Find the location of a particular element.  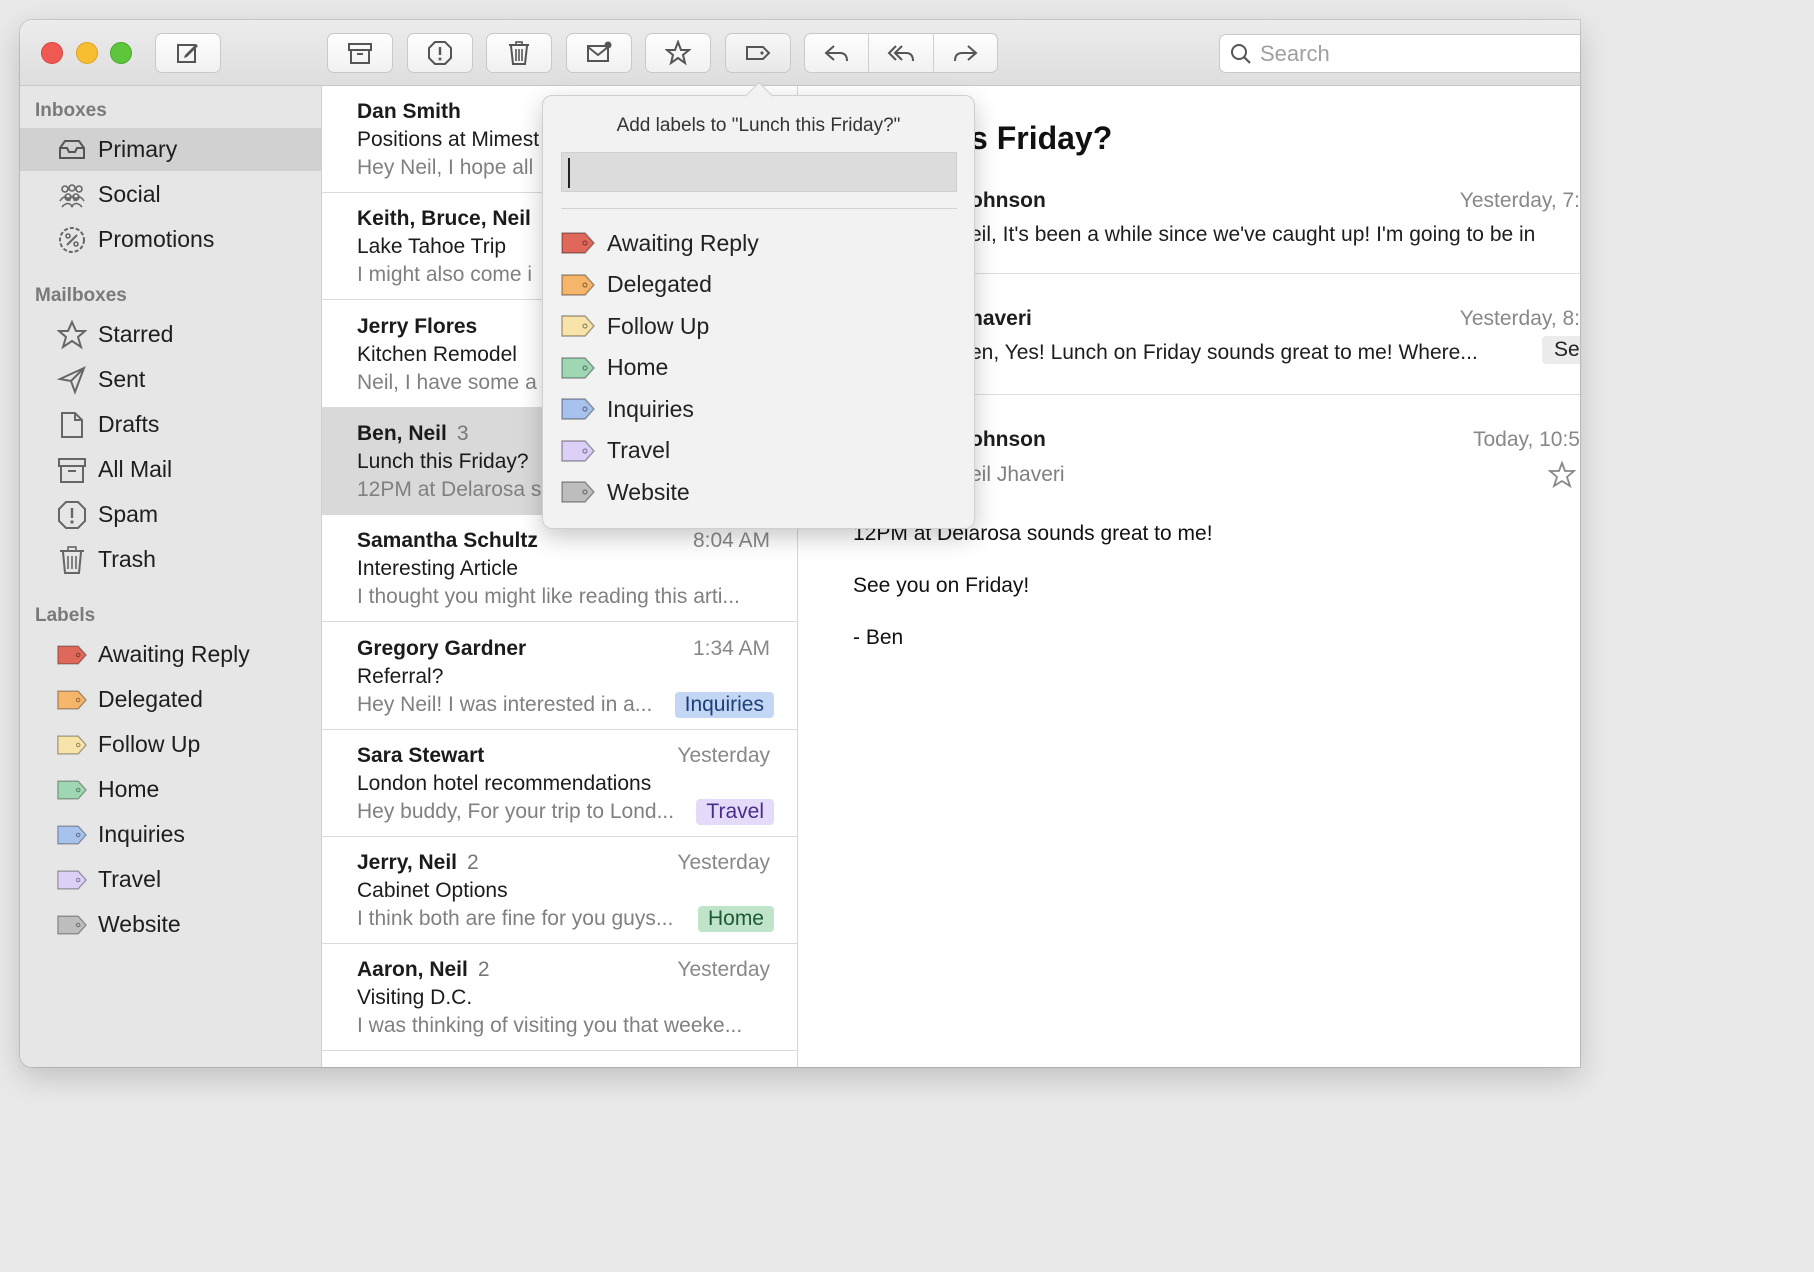

reply-all-button is located at coordinates (901, 53).